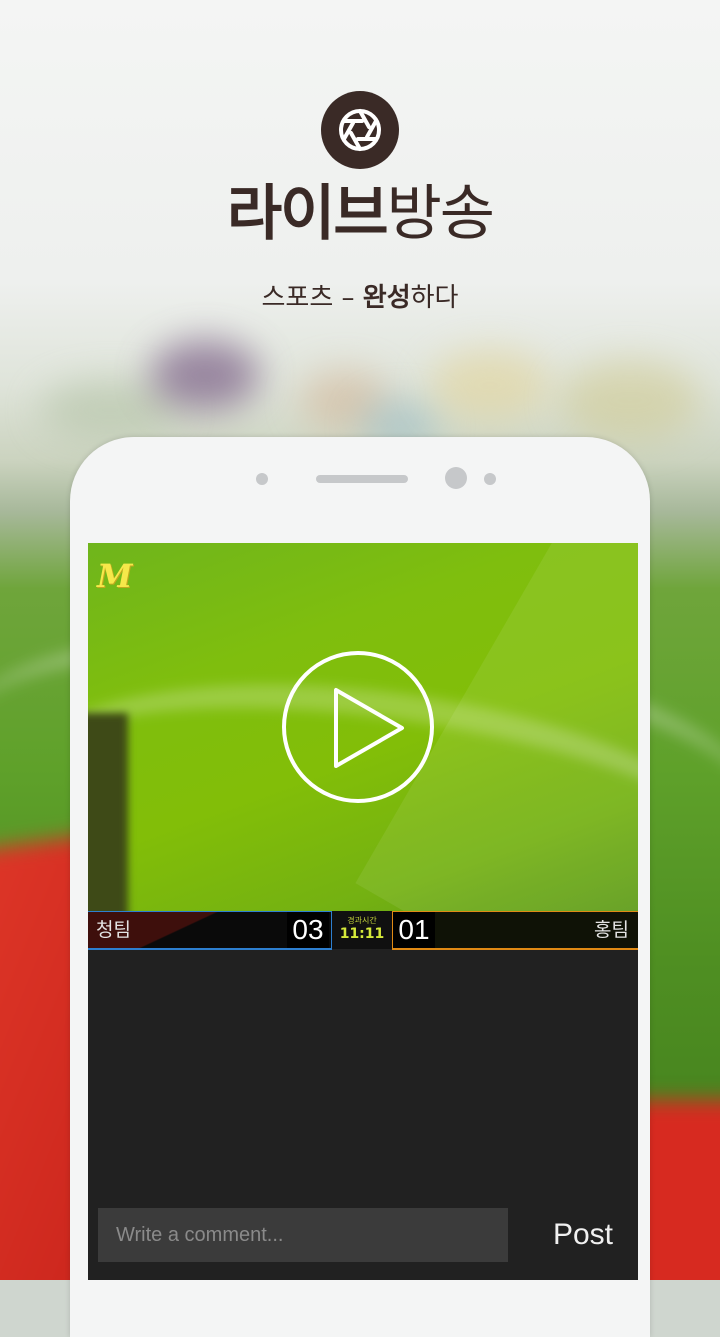 The width and height of the screenshot is (720, 1337). Describe the element at coordinates (362, 479) in the screenshot. I see `phone-speaker` at that location.